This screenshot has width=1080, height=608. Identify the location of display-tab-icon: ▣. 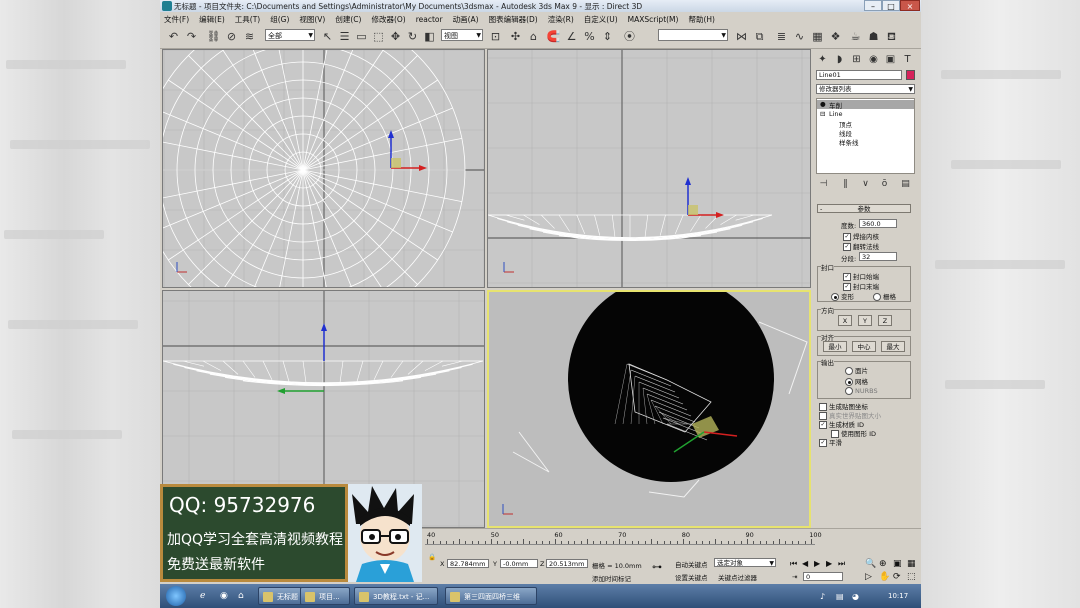
(890, 59).